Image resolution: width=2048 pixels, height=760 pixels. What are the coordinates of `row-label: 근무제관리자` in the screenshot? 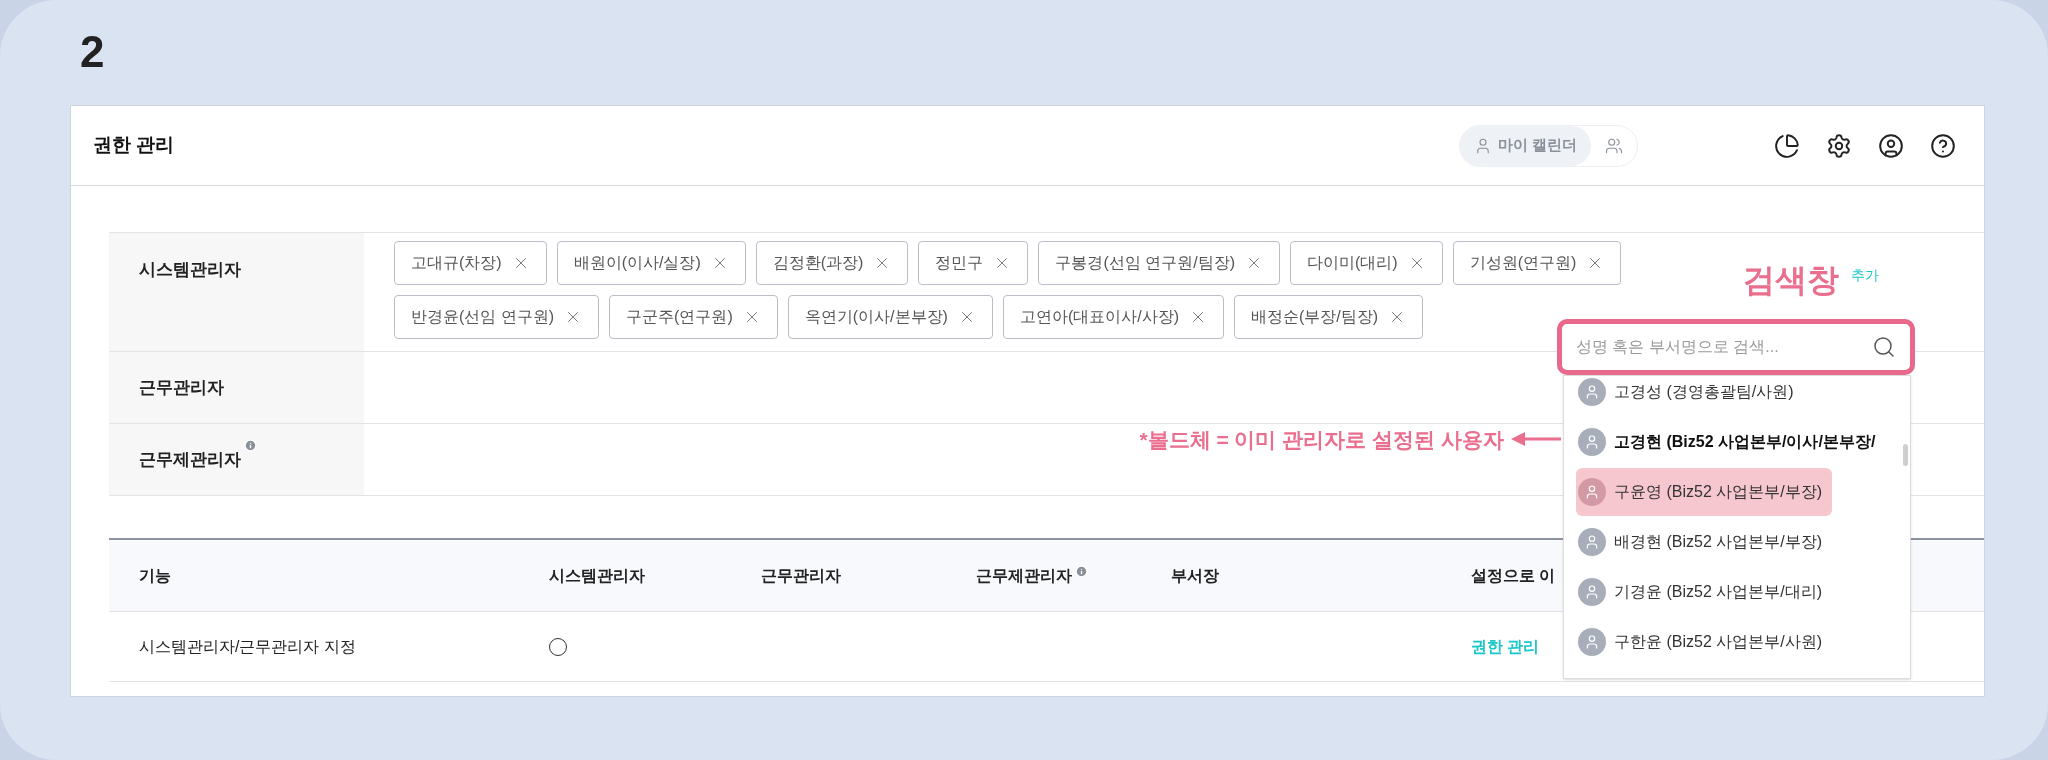 It's located at (190, 459).